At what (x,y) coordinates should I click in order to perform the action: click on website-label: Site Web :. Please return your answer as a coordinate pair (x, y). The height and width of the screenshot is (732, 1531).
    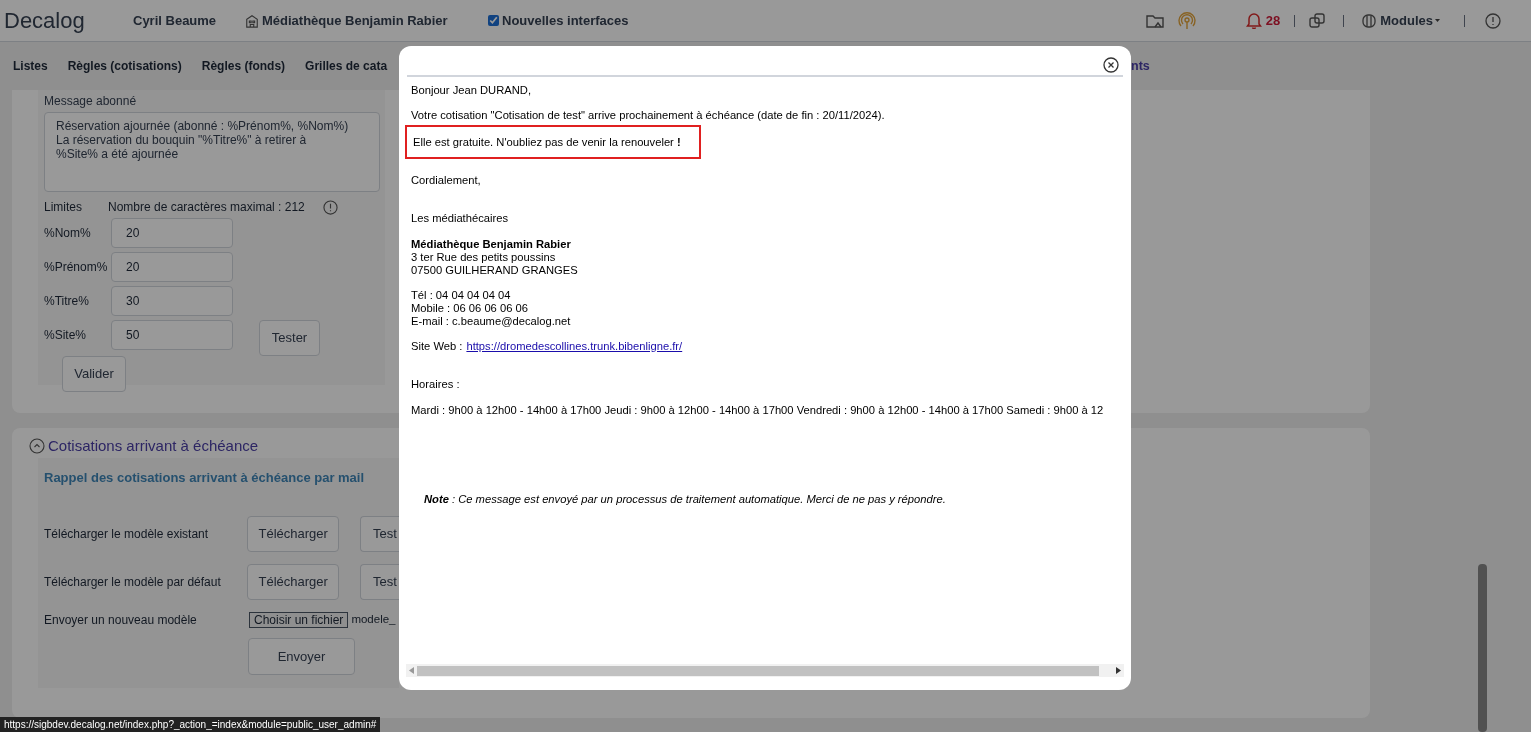
    Looking at the image, I should click on (437, 346).